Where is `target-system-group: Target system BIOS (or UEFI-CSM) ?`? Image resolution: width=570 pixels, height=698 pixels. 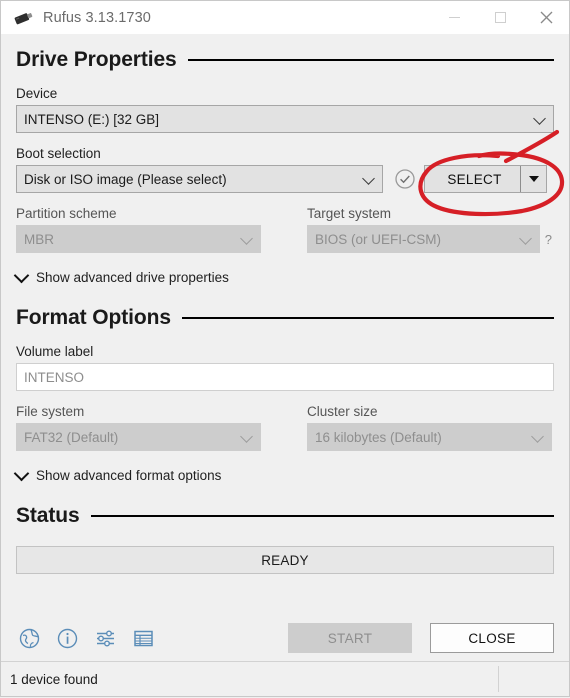
target-system-group: Target system BIOS (or UEFI-CSM) ? is located at coordinates (429, 229).